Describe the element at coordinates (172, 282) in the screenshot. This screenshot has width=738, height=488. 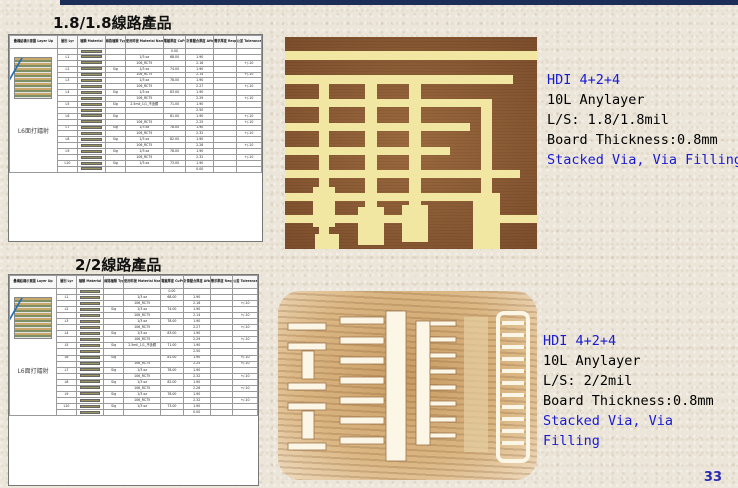
I see `table-header-cell: 電鍍厚度 CuPs` at that location.